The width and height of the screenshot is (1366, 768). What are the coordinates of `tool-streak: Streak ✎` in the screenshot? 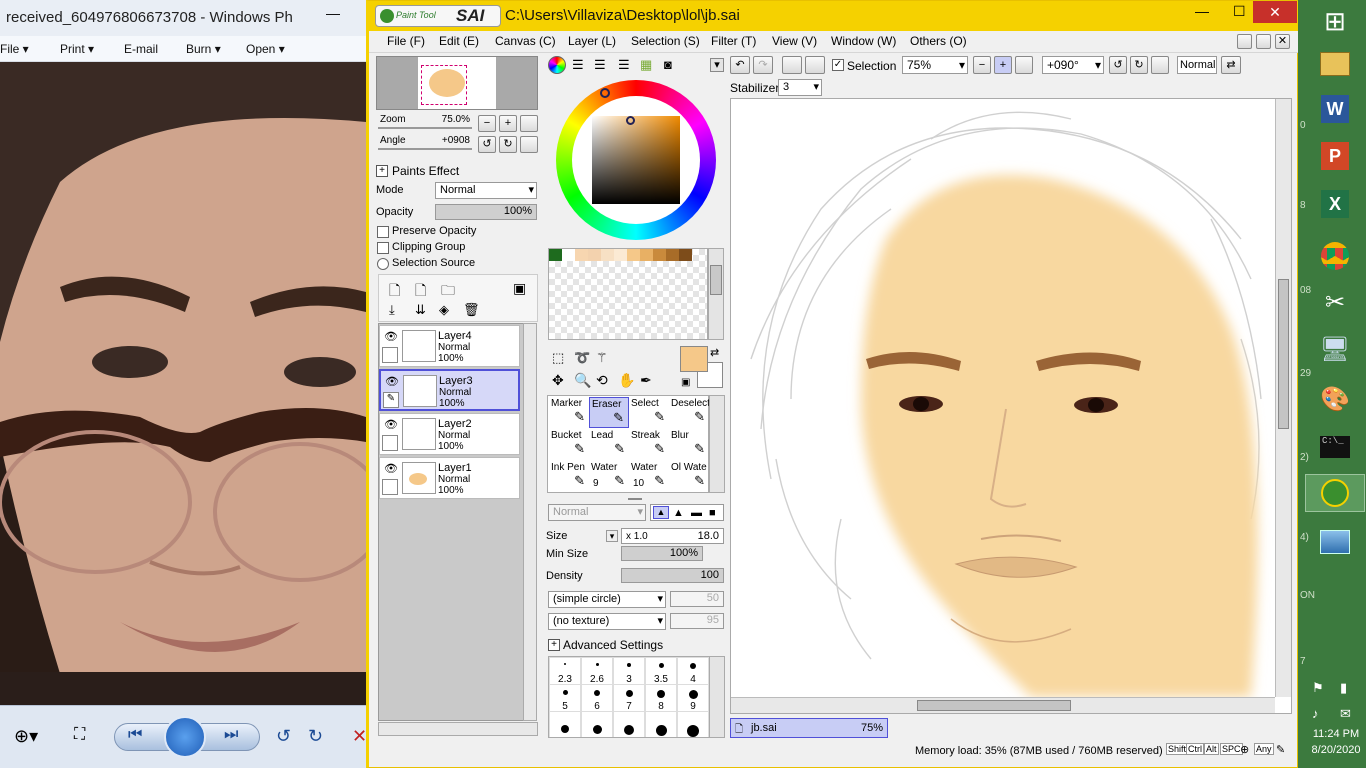 It's located at (649, 444).